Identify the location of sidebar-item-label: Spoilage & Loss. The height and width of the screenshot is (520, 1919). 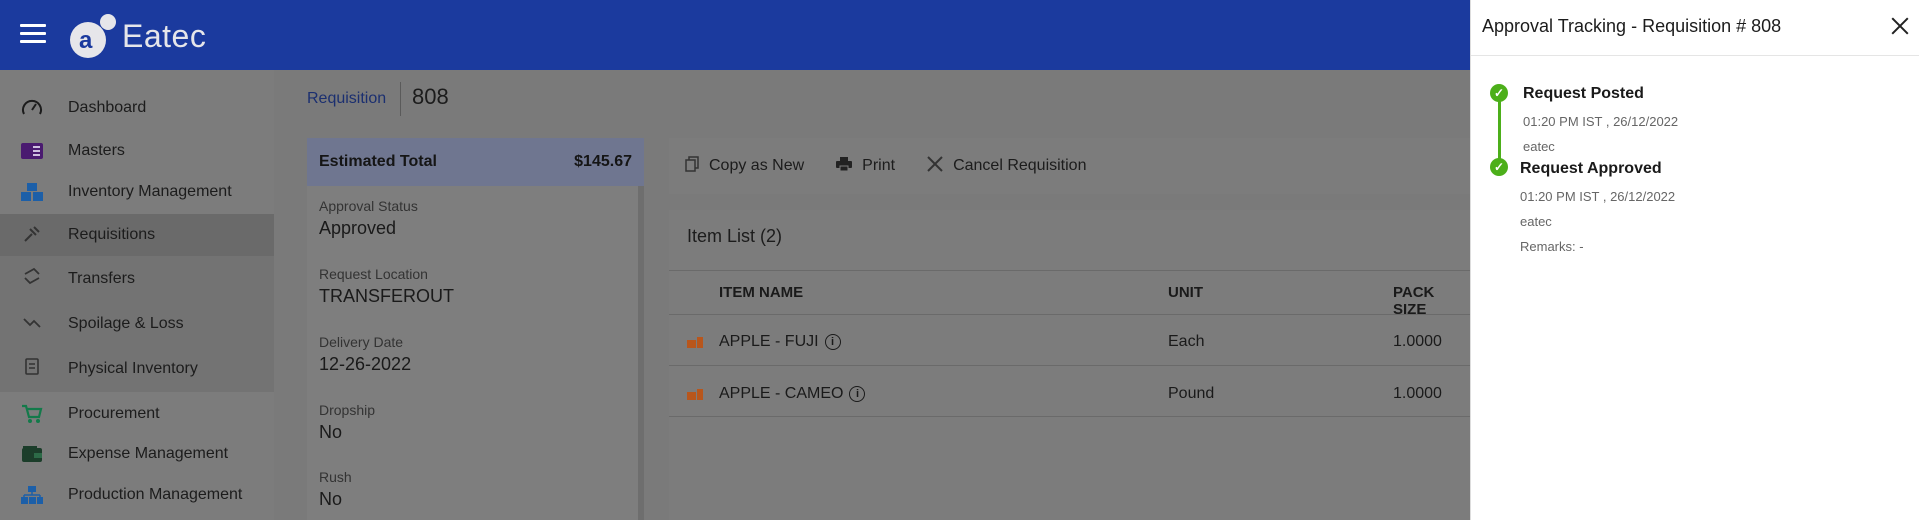
(126, 323).